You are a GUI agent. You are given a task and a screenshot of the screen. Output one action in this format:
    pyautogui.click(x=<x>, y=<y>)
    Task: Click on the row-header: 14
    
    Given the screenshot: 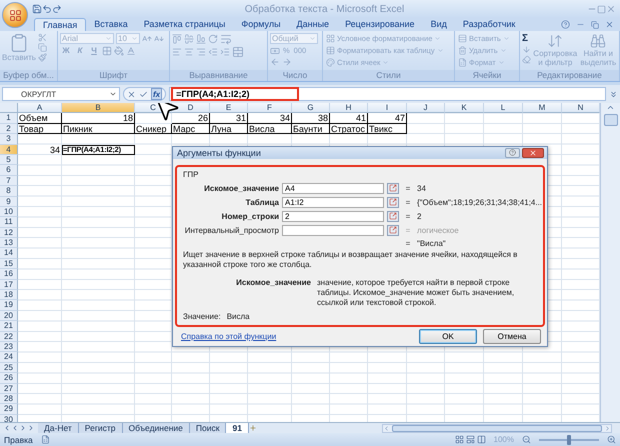 What is the action you would take?
    pyautogui.click(x=9, y=253)
    